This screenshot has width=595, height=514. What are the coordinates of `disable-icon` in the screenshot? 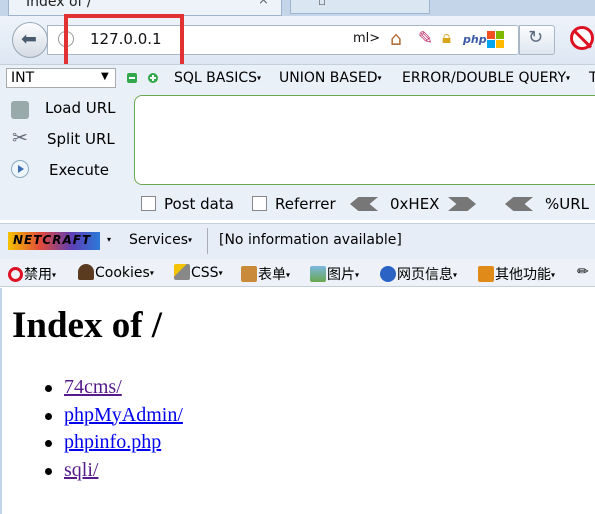 It's located at (15, 274).